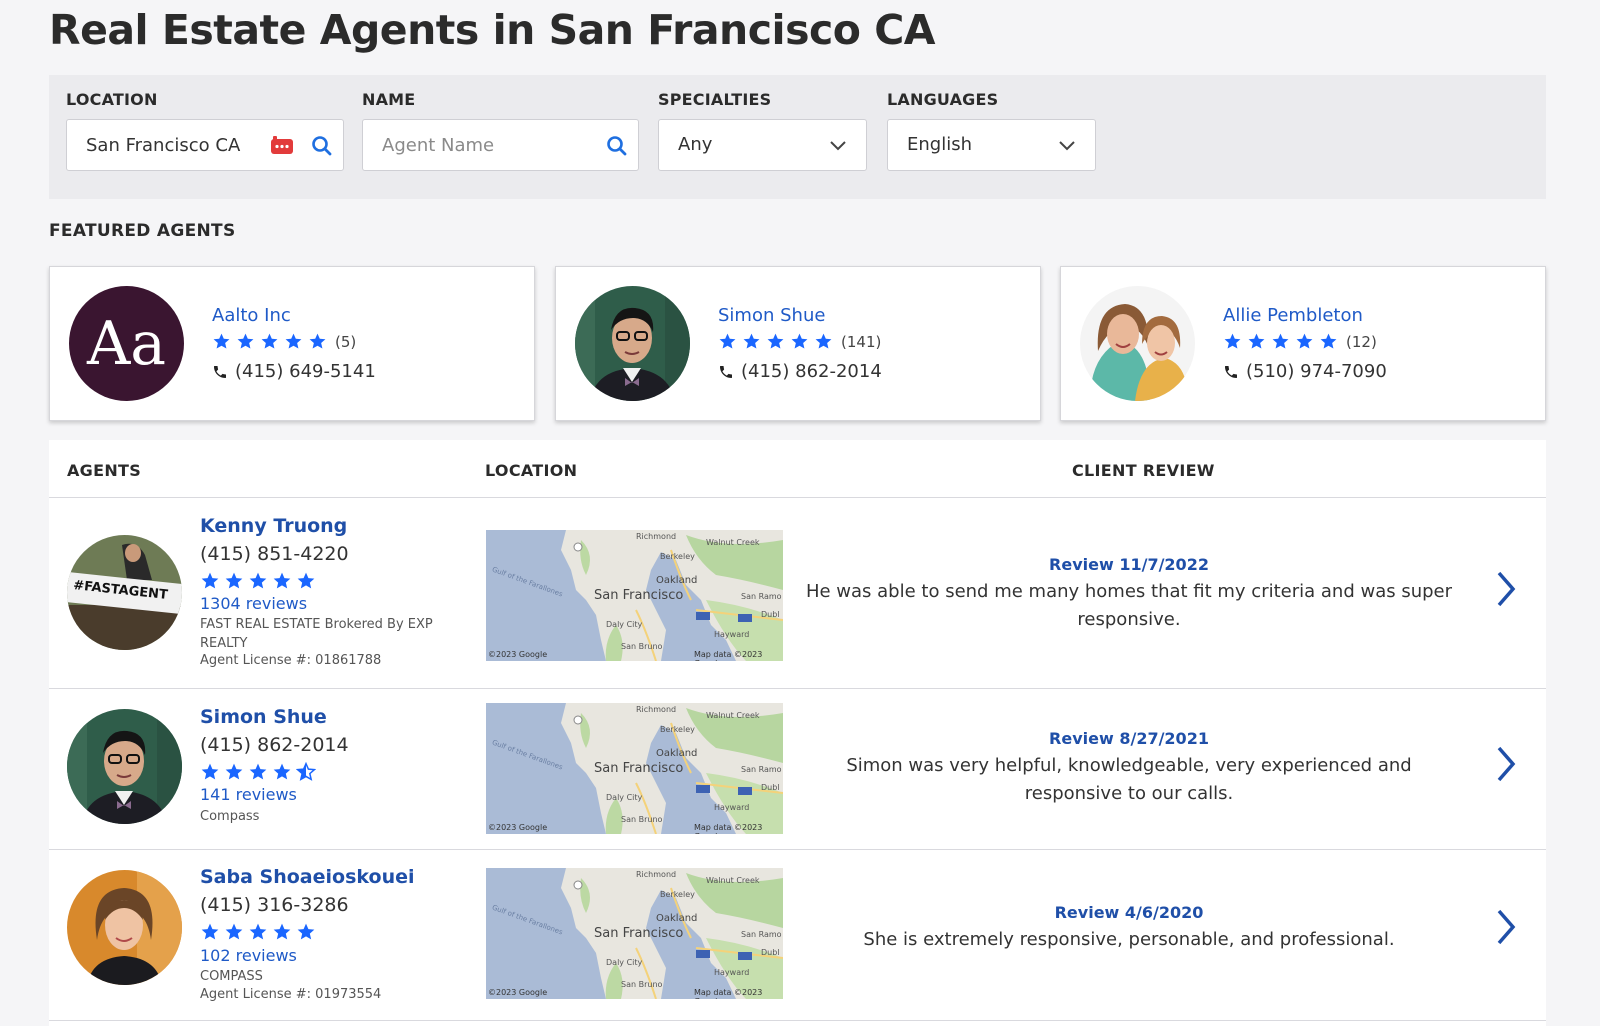 The height and width of the screenshot is (1026, 1600). Describe the element at coordinates (518, 827) in the screenshot. I see `map-copyright: ©2023 Google` at that location.